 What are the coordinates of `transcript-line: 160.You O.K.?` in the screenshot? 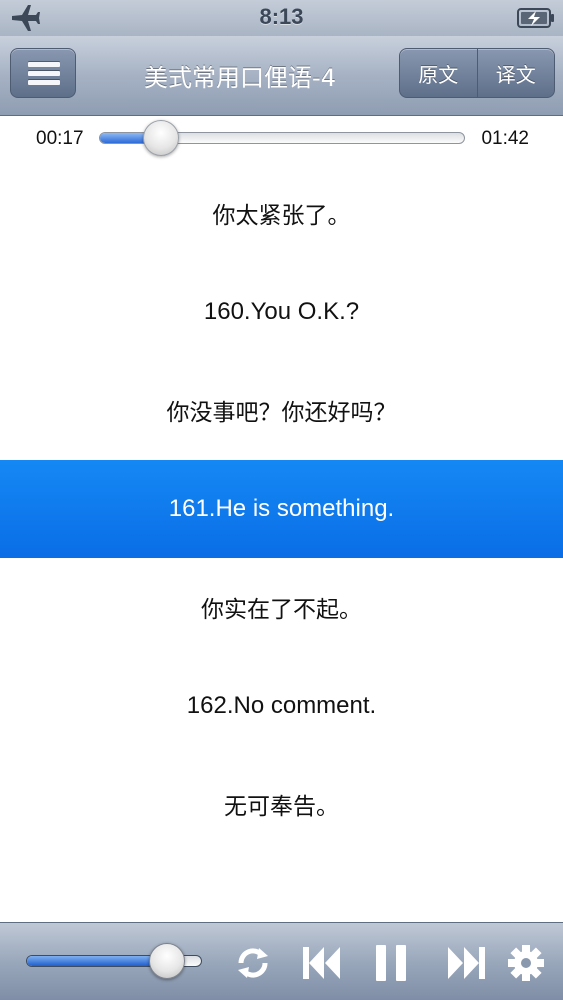 It's located at (281, 312).